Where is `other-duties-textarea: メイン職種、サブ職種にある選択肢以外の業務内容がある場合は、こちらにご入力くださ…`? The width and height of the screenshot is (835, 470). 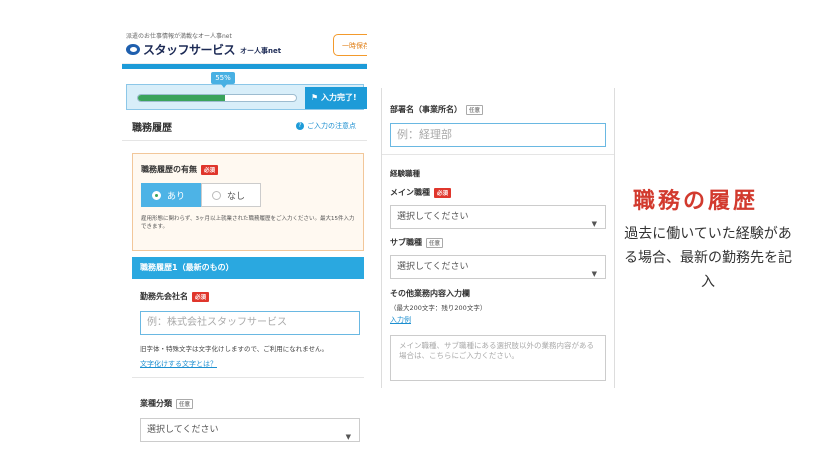
other-duties-textarea: メイン職種、サブ職種にある選択肢以外の業務内容がある場合は、こちらにご入力くださ… is located at coordinates (498, 358).